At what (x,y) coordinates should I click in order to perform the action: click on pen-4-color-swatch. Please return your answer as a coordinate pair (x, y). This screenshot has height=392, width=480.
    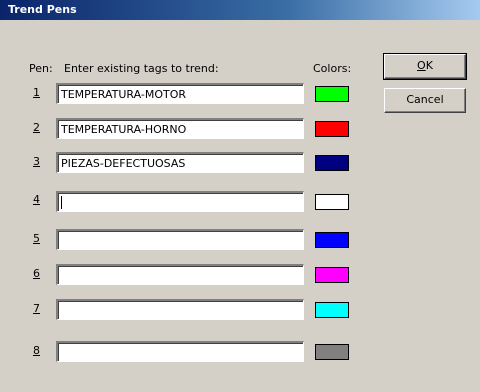
    Looking at the image, I should click on (332, 202).